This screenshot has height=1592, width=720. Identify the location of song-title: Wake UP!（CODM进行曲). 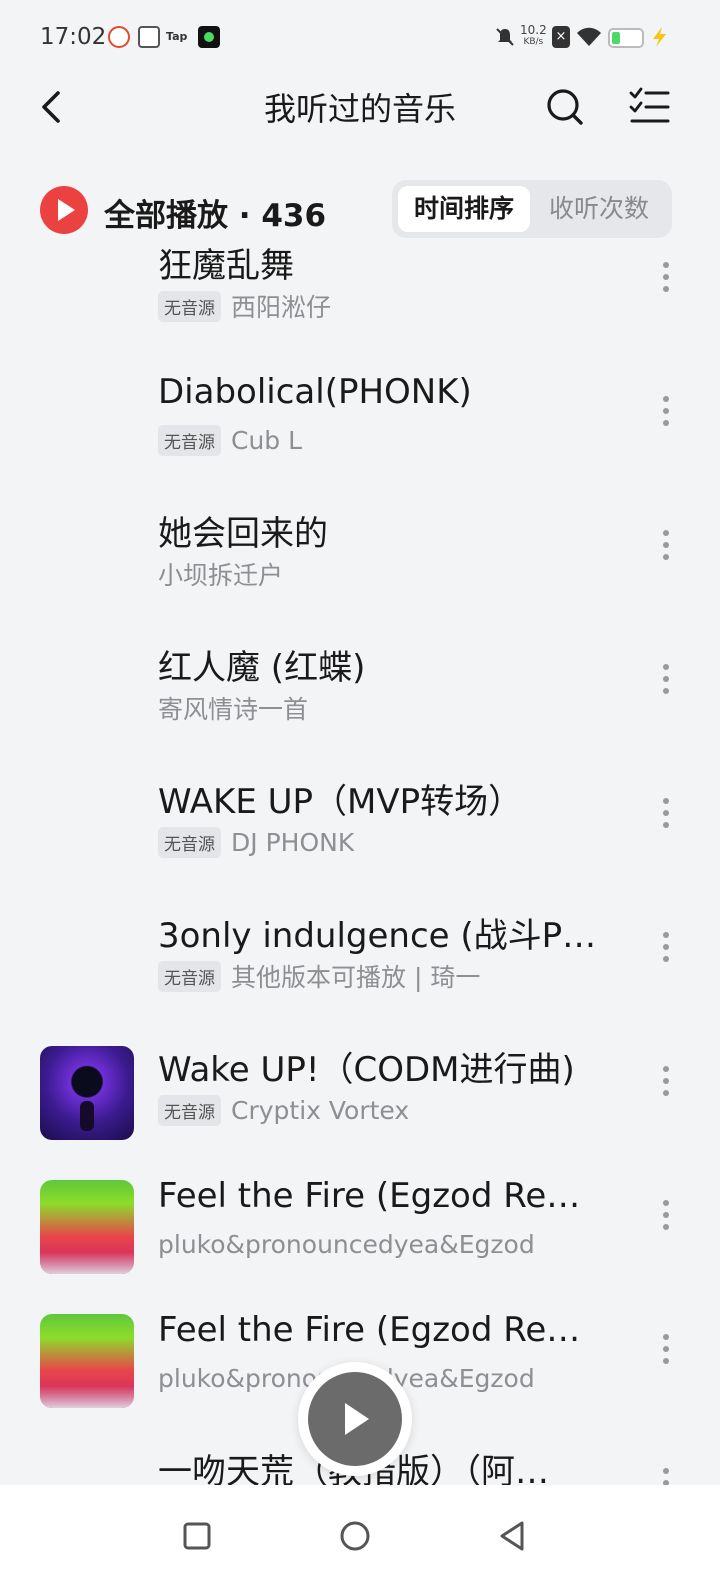
(366, 1070).